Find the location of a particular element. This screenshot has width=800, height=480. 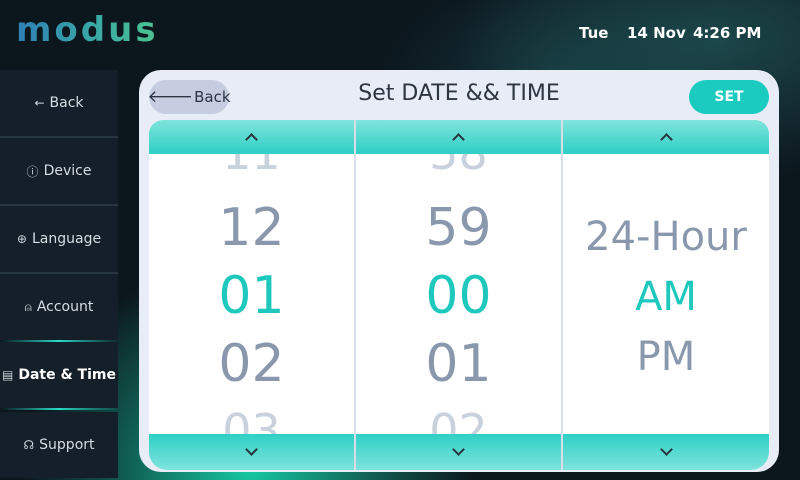

hour-up-button is located at coordinates (251, 137).